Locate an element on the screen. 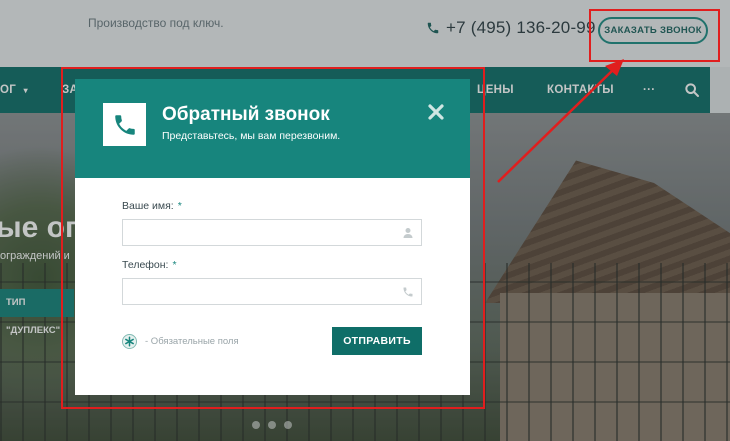 The image size is (730, 441). name-input is located at coordinates (272, 232).